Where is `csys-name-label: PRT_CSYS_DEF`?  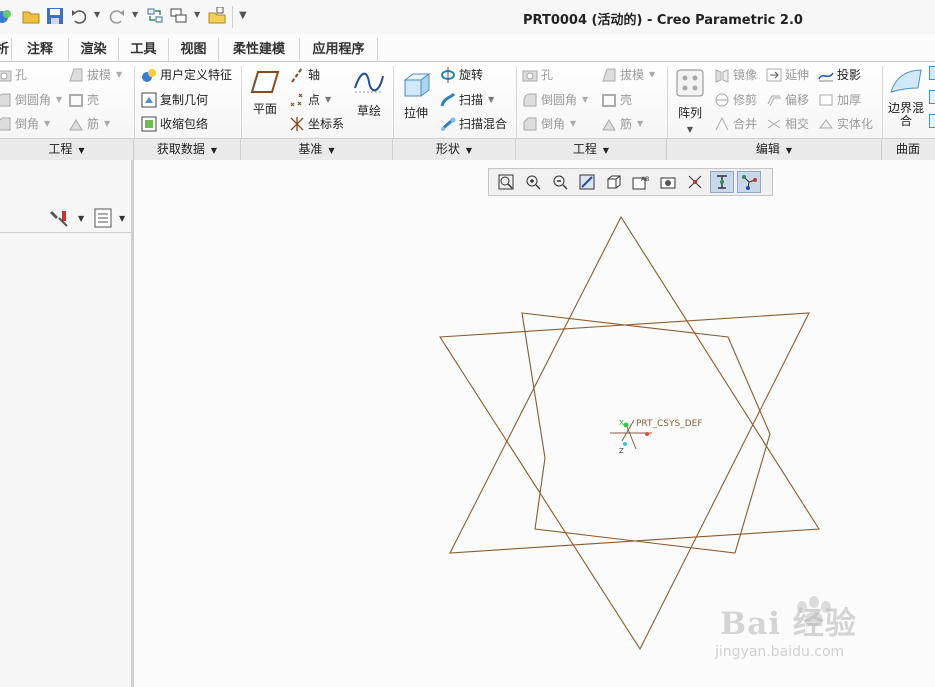 csys-name-label: PRT_CSYS_DEF is located at coordinates (669, 424).